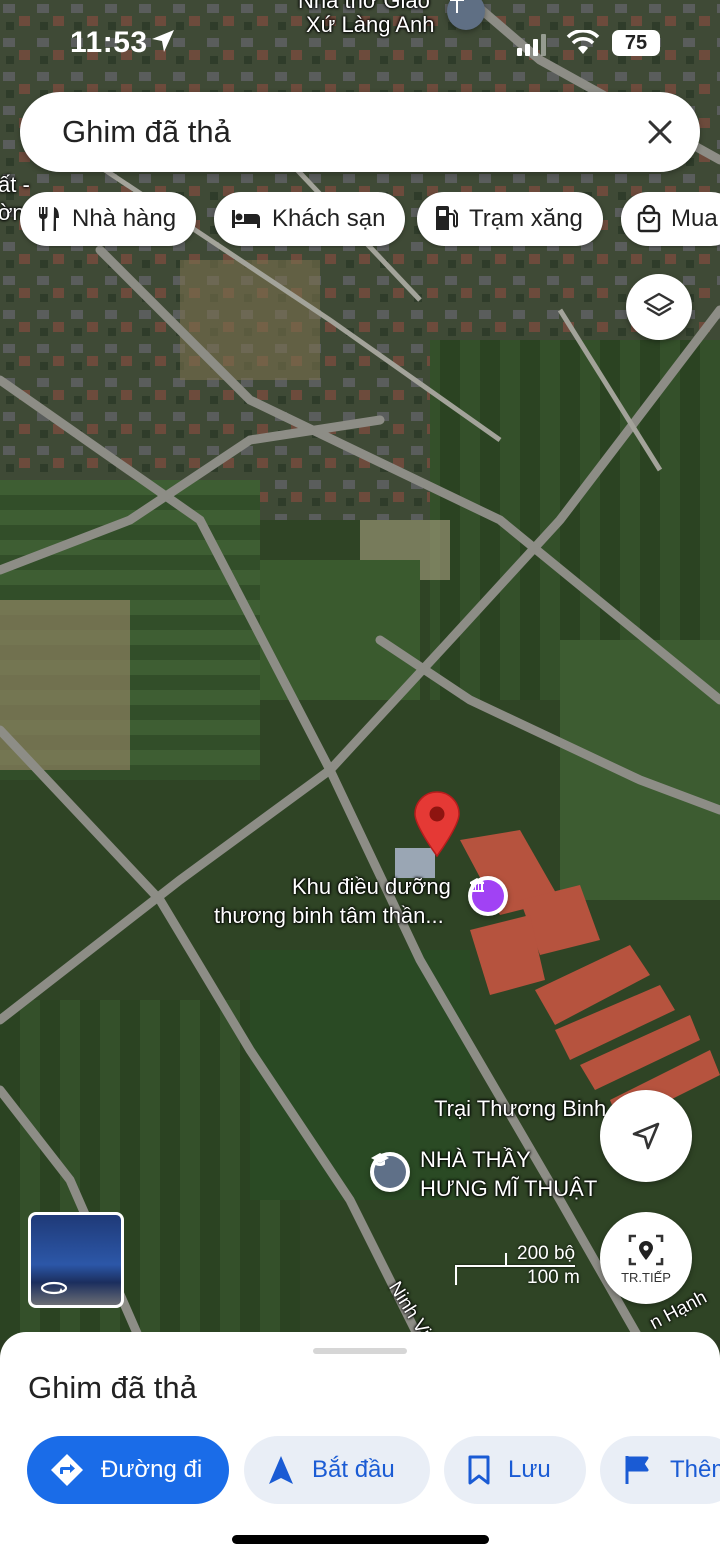 The width and height of the screenshot is (720, 1557). Describe the element at coordinates (67, 1470) in the screenshot. I see `directions-icon` at that location.